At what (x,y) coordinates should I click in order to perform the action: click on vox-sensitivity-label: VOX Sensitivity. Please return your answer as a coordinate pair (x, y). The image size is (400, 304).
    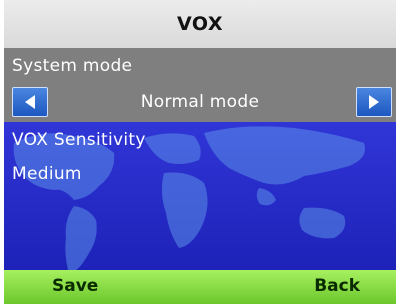
    Looking at the image, I should click on (79, 140).